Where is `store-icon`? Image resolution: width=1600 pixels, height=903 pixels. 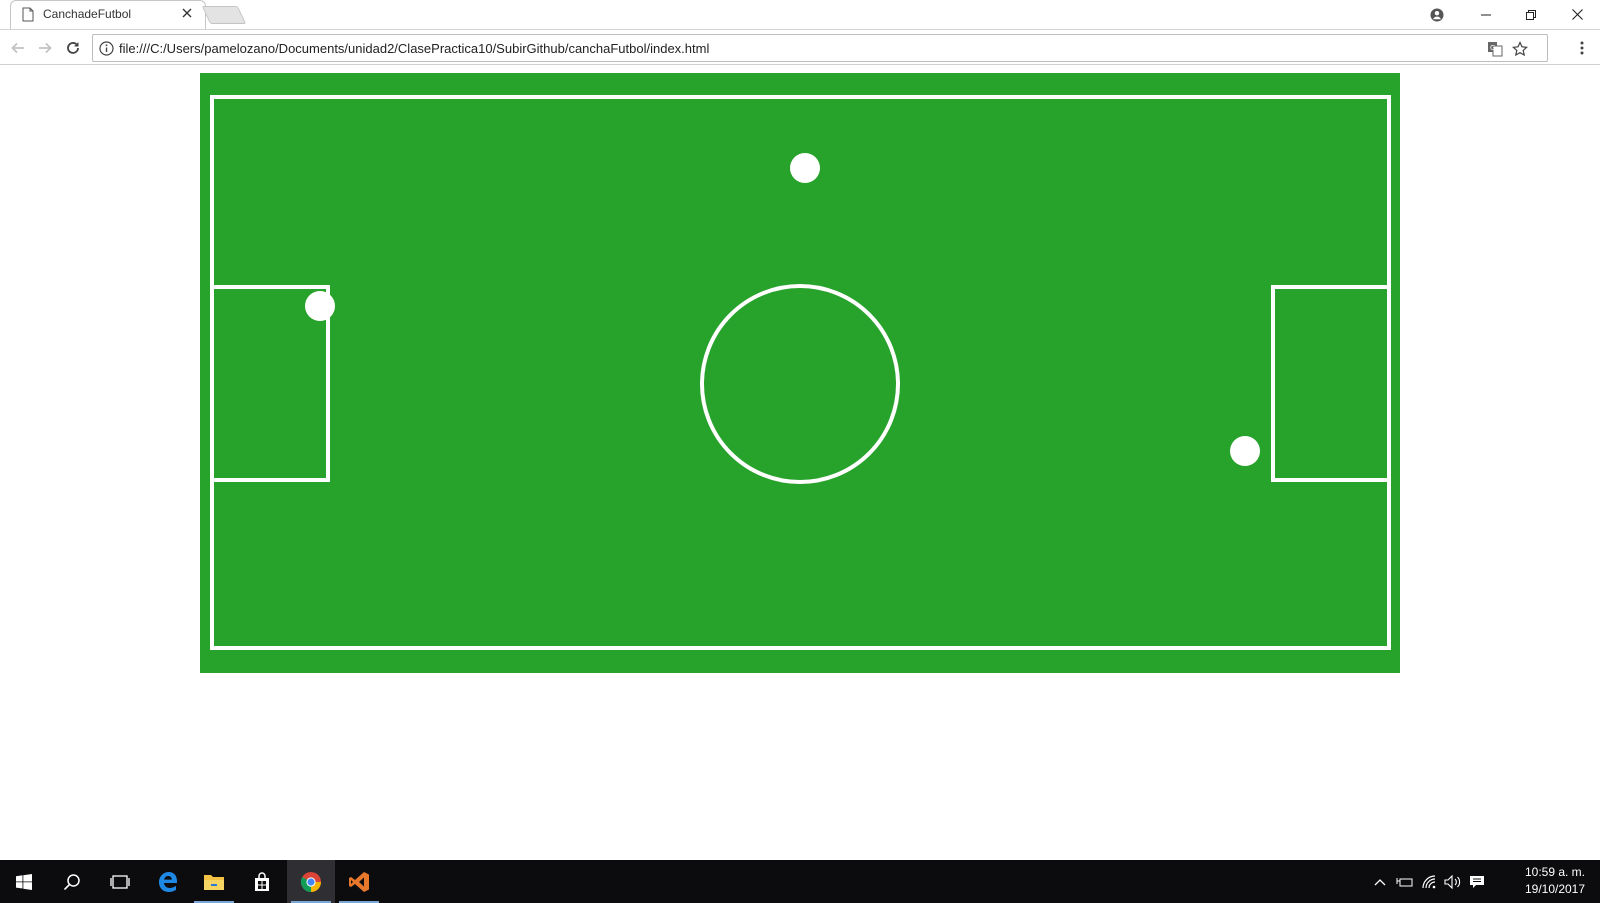
store-icon is located at coordinates (262, 881).